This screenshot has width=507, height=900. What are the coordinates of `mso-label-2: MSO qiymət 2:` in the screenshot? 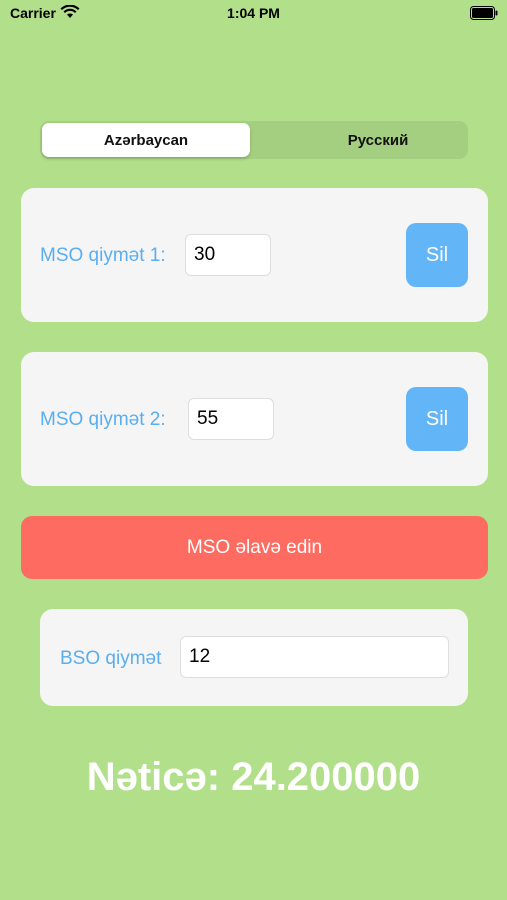 It's located at (103, 419).